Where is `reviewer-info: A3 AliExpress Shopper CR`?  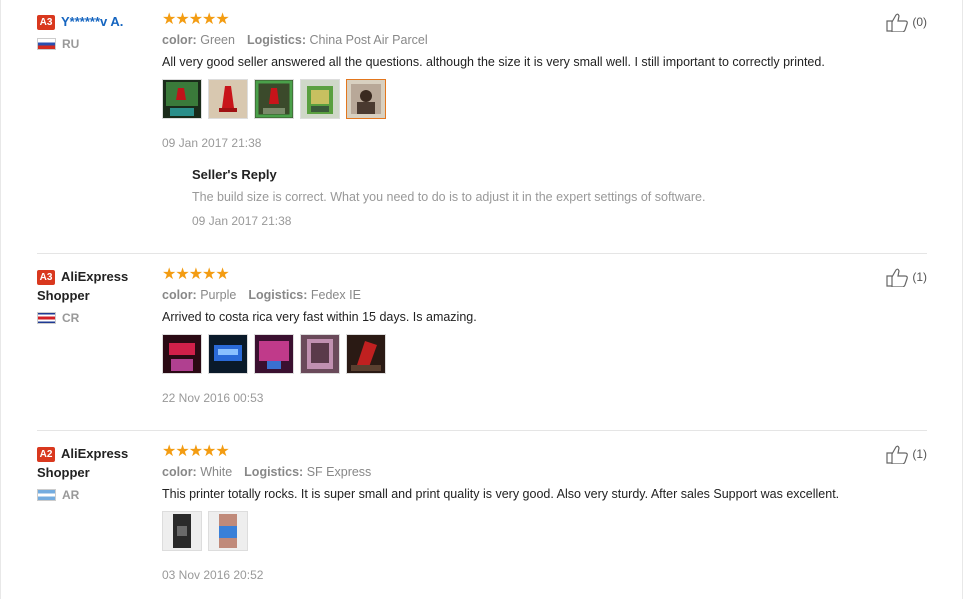
reviewer-info: A3 AliExpress Shopper CR is located at coordinates (97, 296).